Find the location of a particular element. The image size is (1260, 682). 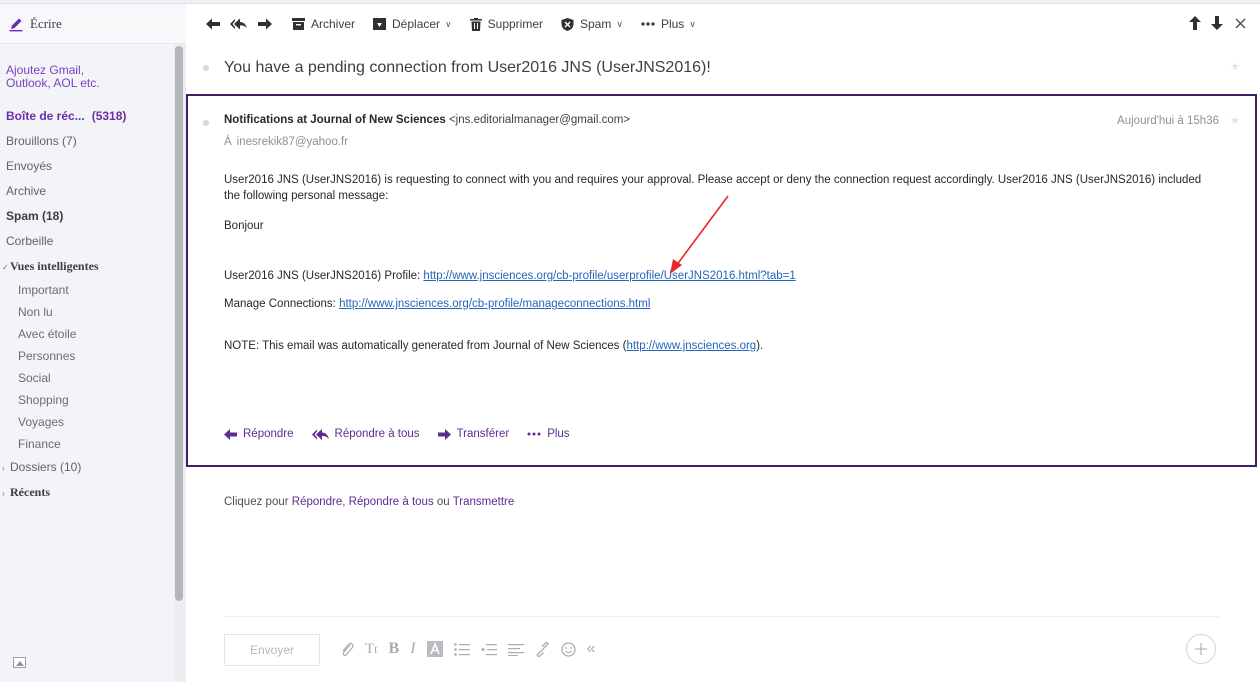

quick-reply-all-link: Répondre à tous is located at coordinates (391, 502).